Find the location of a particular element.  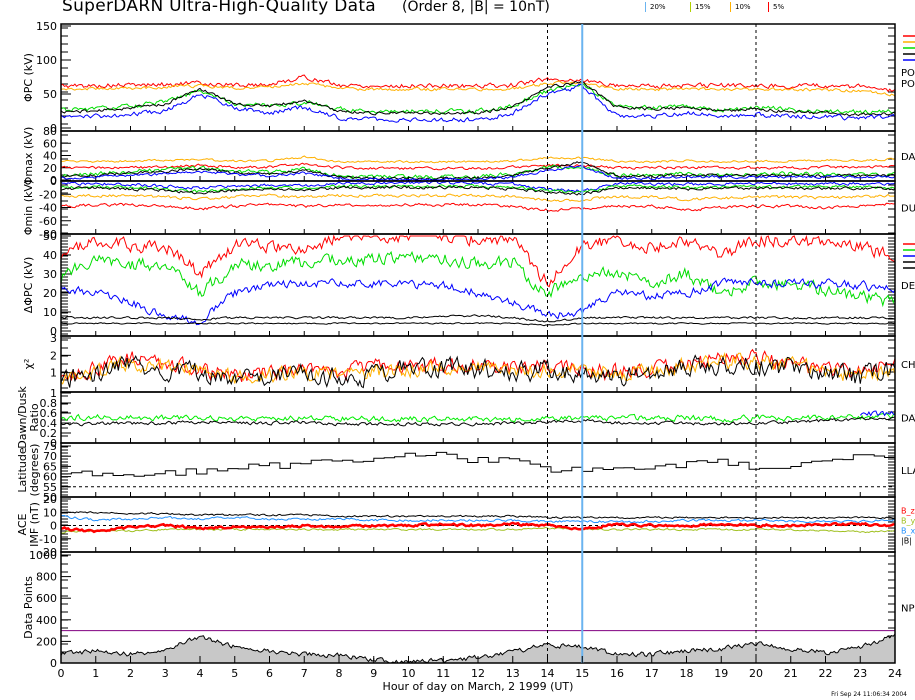

x-tick-label: 19 is located at coordinates (721, 673).